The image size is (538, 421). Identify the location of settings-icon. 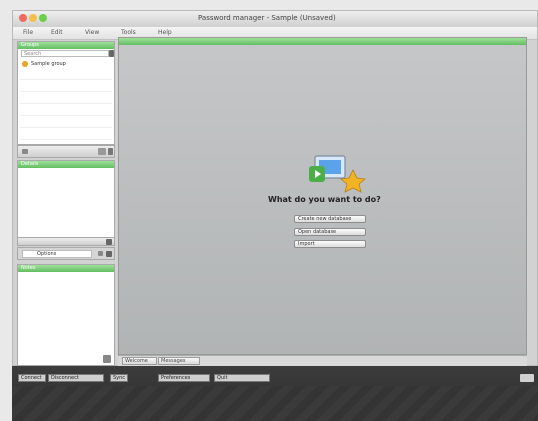
(102, 151).